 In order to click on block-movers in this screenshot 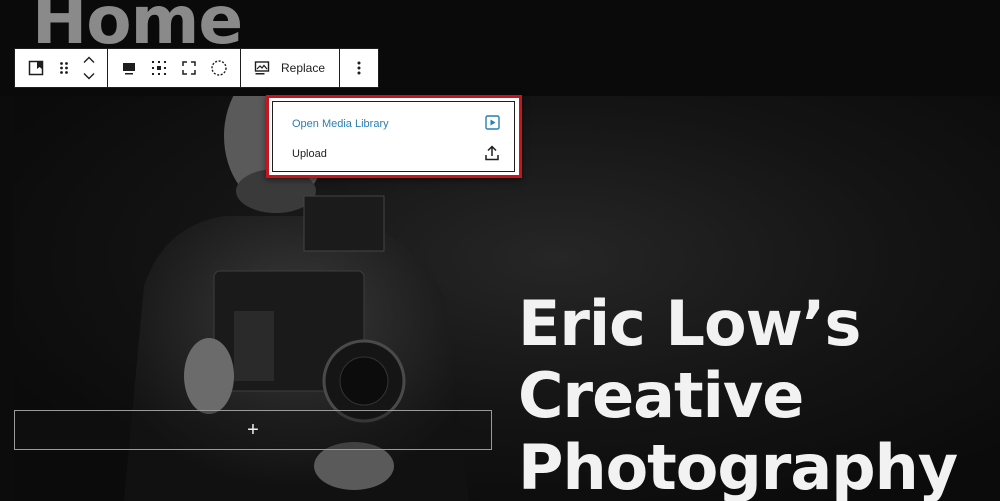, I will do `click(89, 68)`.